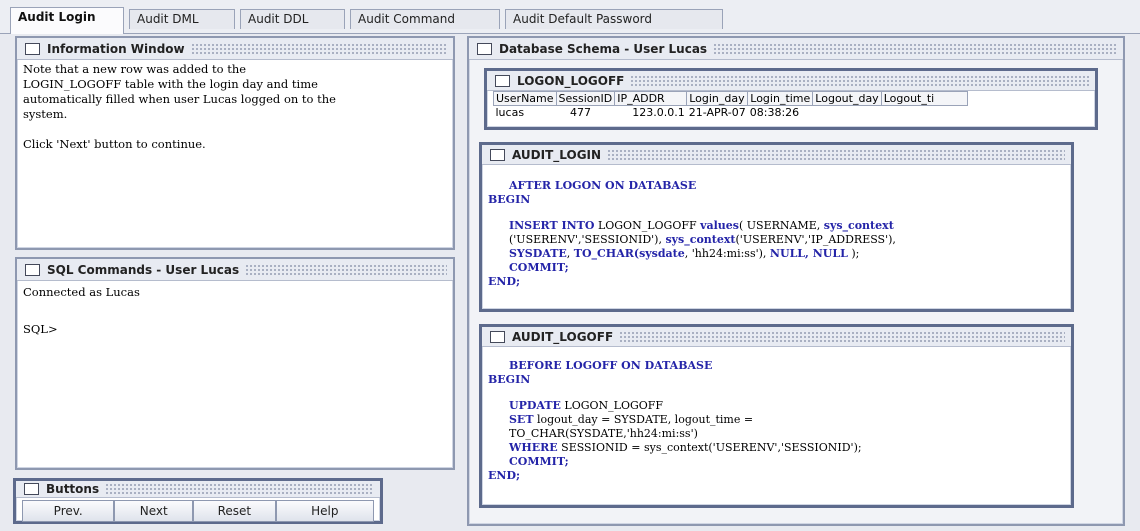  I want to click on code-text: , 'hh24:mi:ss'),, so click(727, 253).